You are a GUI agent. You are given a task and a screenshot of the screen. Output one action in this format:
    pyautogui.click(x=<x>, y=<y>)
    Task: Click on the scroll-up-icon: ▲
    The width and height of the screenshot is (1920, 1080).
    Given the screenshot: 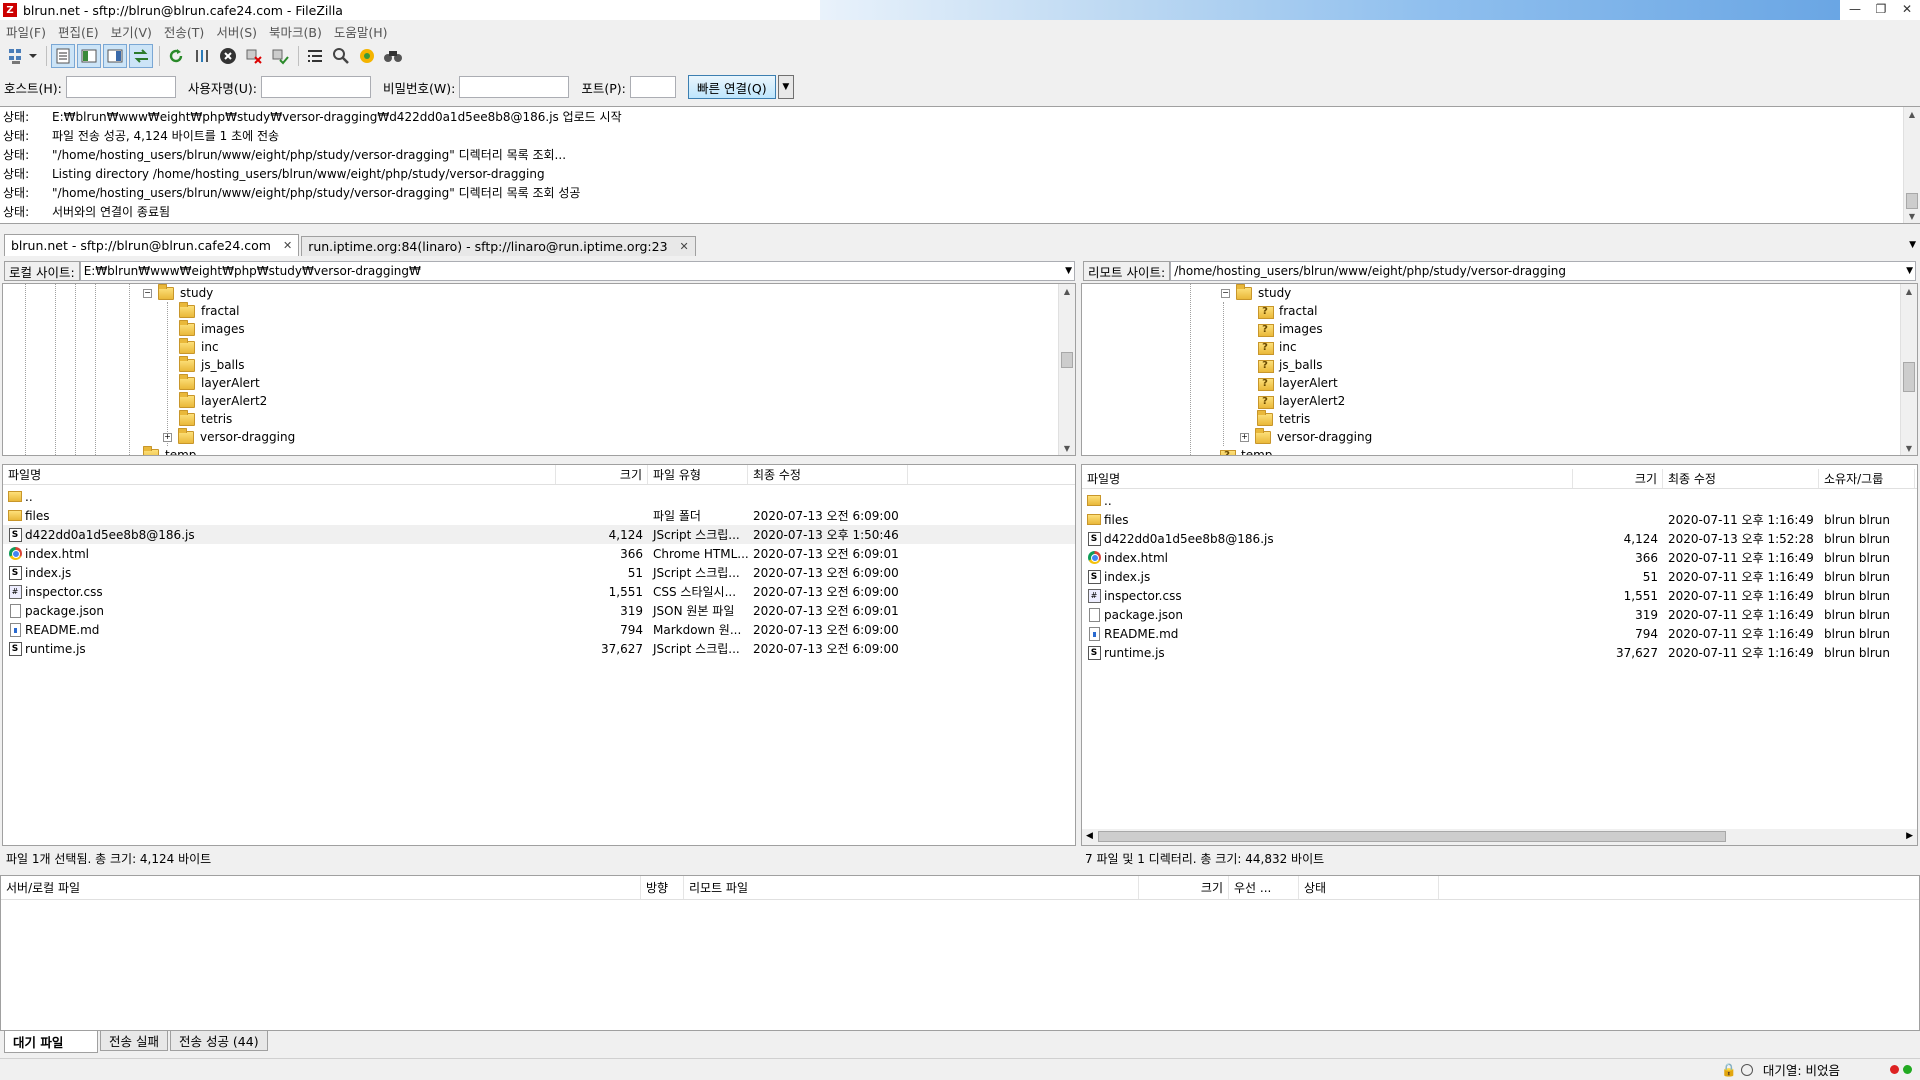 What is the action you would take?
    pyautogui.click(x=1909, y=291)
    